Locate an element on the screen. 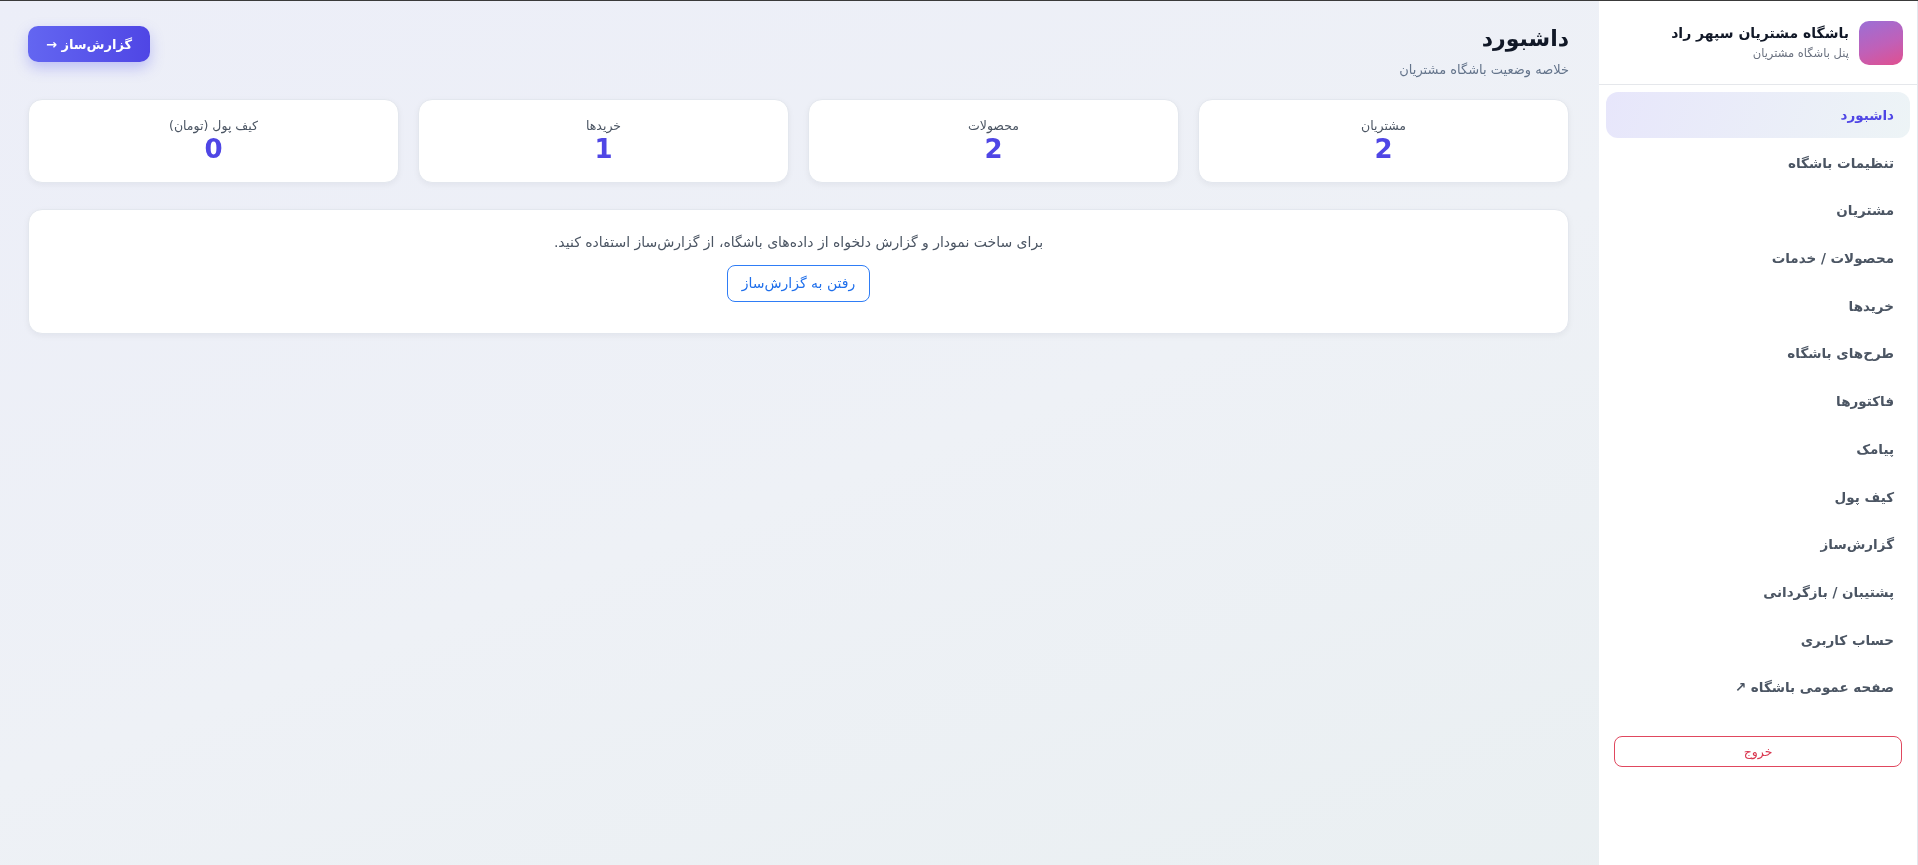 This screenshot has height=865, width=1918. logout-button: خروج is located at coordinates (1758, 751).